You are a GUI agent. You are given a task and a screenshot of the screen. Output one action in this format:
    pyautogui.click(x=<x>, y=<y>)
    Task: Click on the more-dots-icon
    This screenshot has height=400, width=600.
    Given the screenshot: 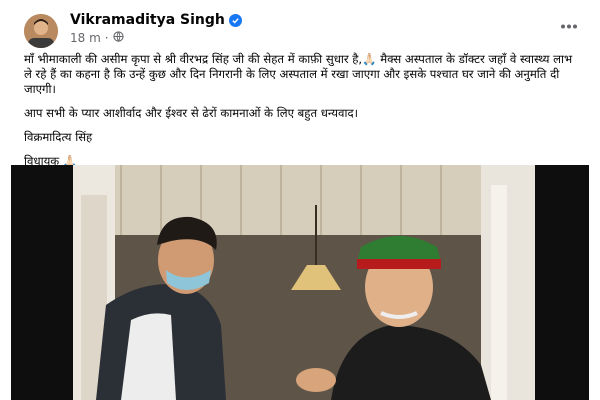 What is the action you would take?
    pyautogui.click(x=569, y=23)
    